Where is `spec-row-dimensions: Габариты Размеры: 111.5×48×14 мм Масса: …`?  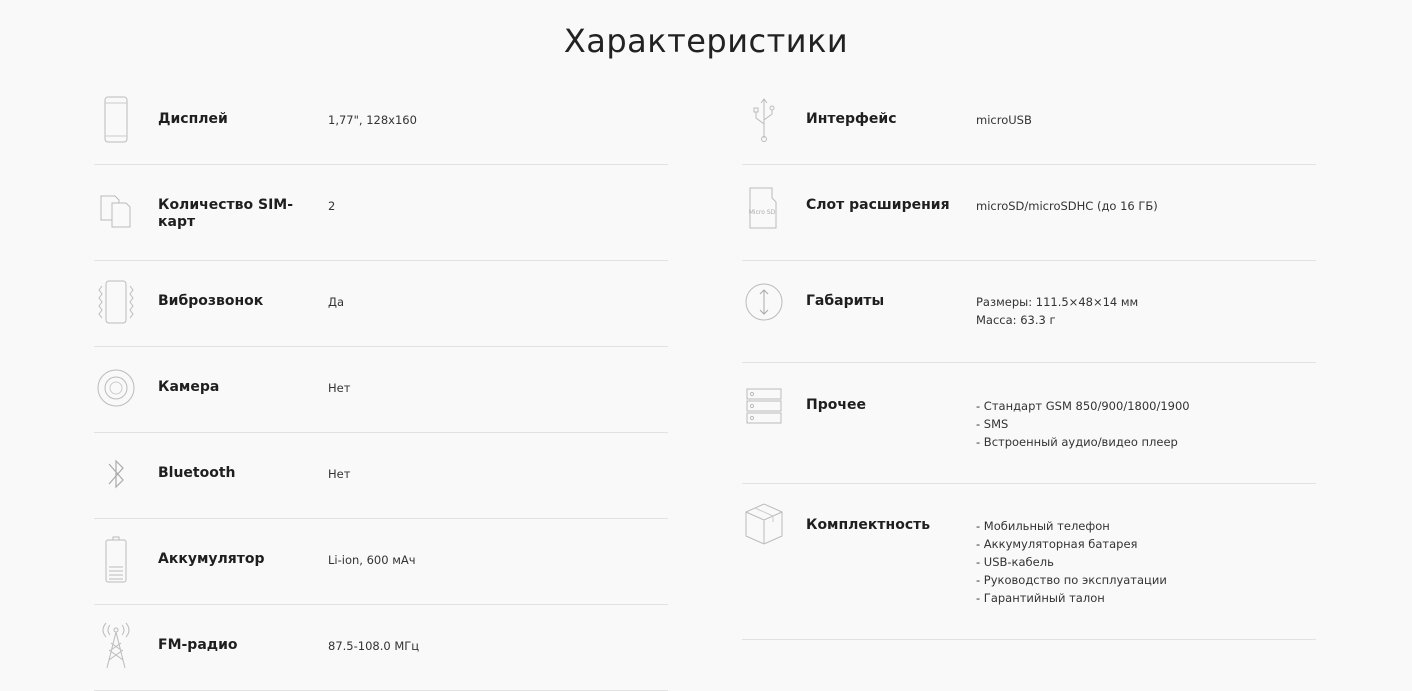
spec-row-dimensions: Габариты Размеры: 111.5×48×14 мм Масса: … is located at coordinates (1029, 312).